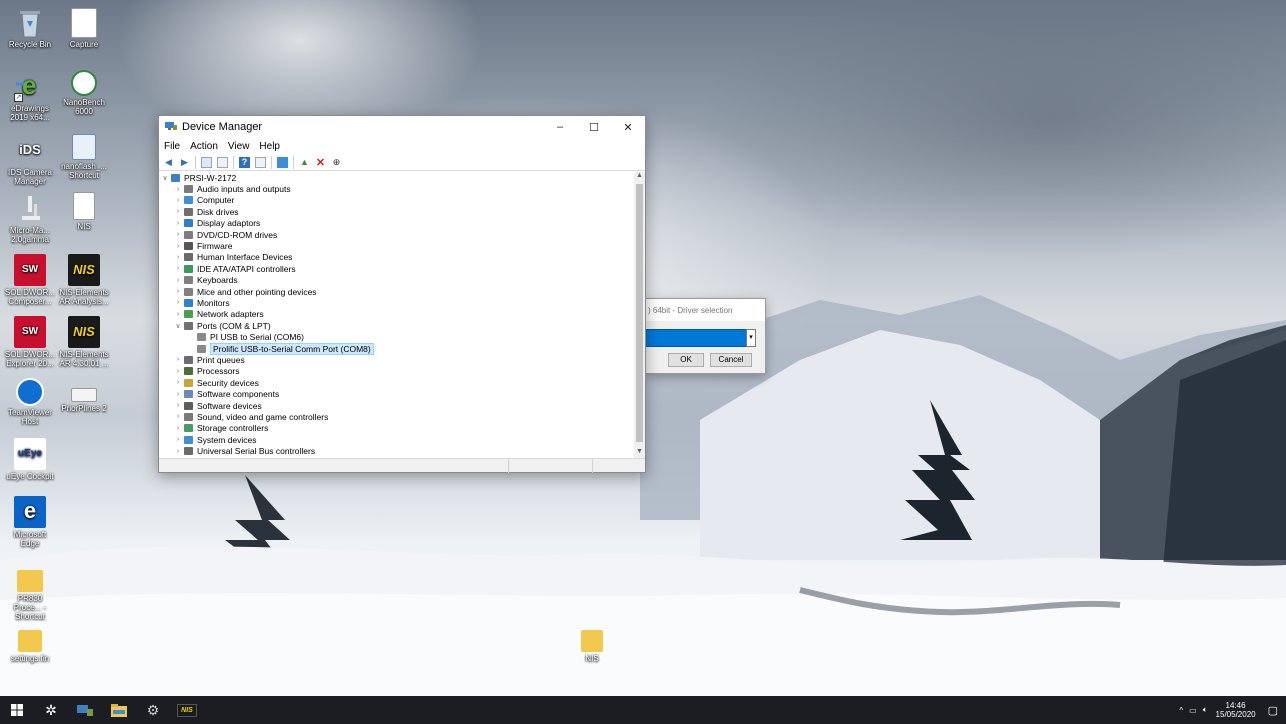  I want to click on desktop-icon-ueye: uEye uEye Cockpit, so click(30, 459).